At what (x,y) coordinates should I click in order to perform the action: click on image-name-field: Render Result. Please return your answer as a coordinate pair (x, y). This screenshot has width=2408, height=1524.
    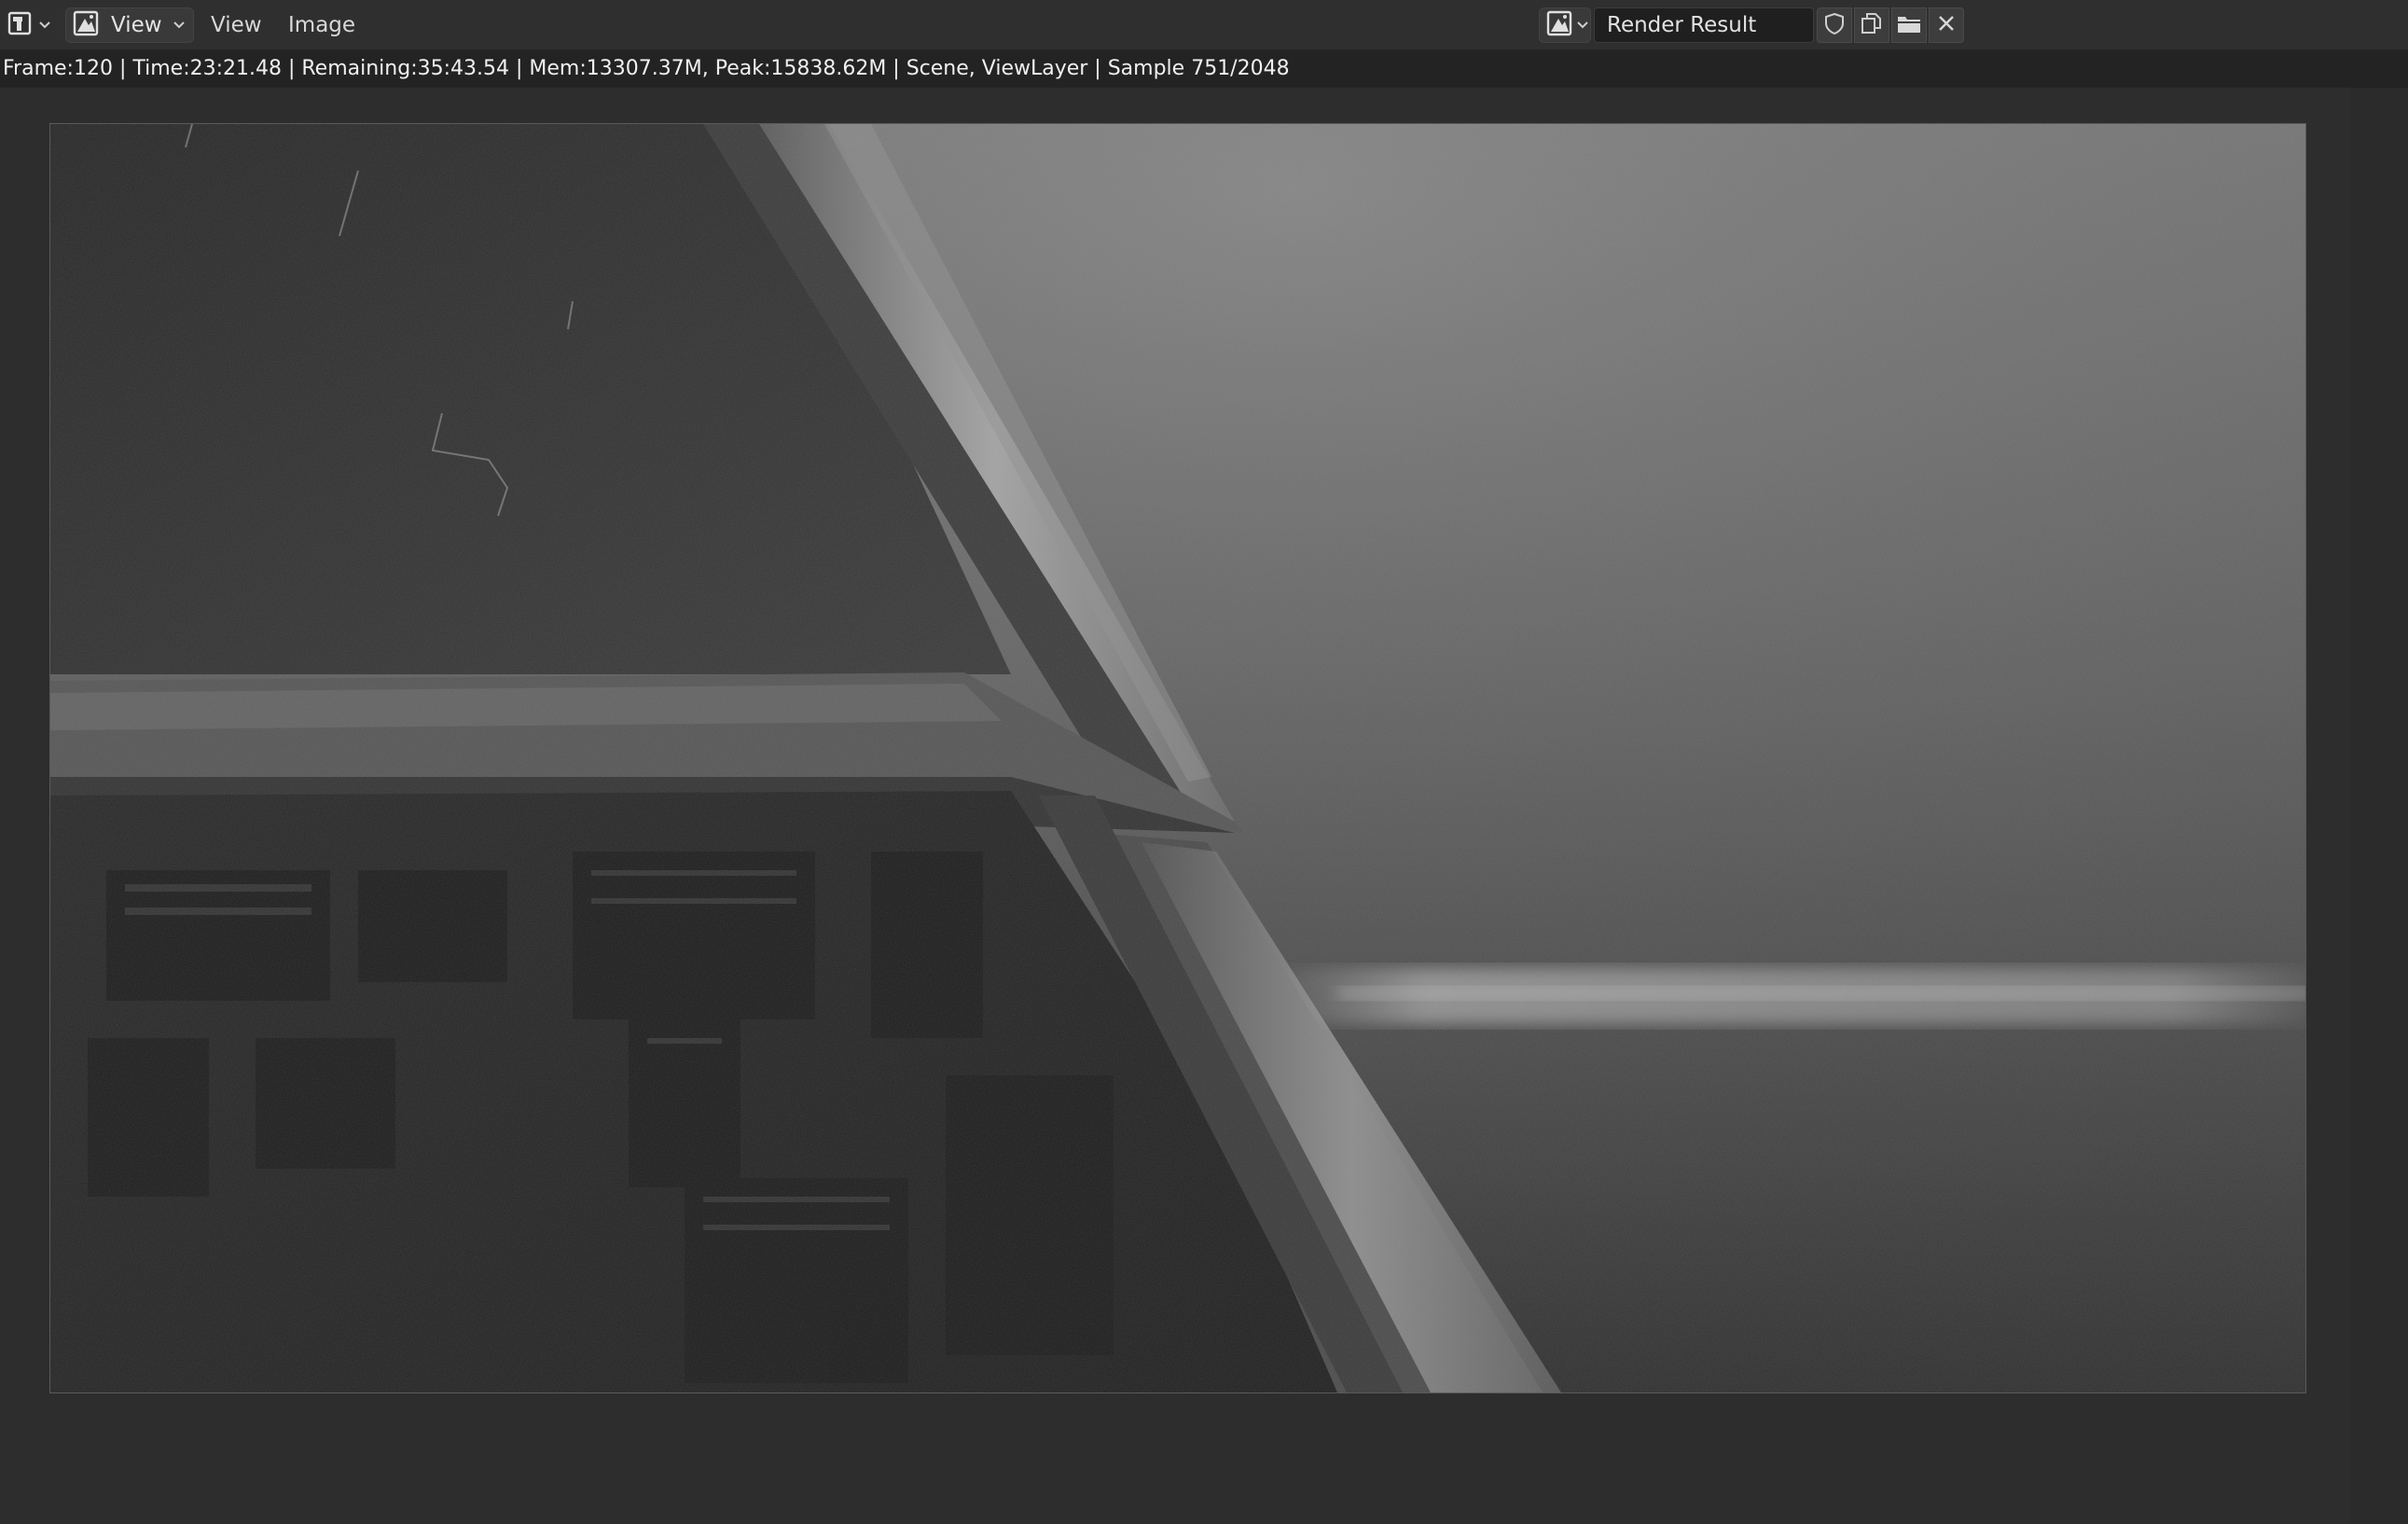
    Looking at the image, I should click on (1704, 25).